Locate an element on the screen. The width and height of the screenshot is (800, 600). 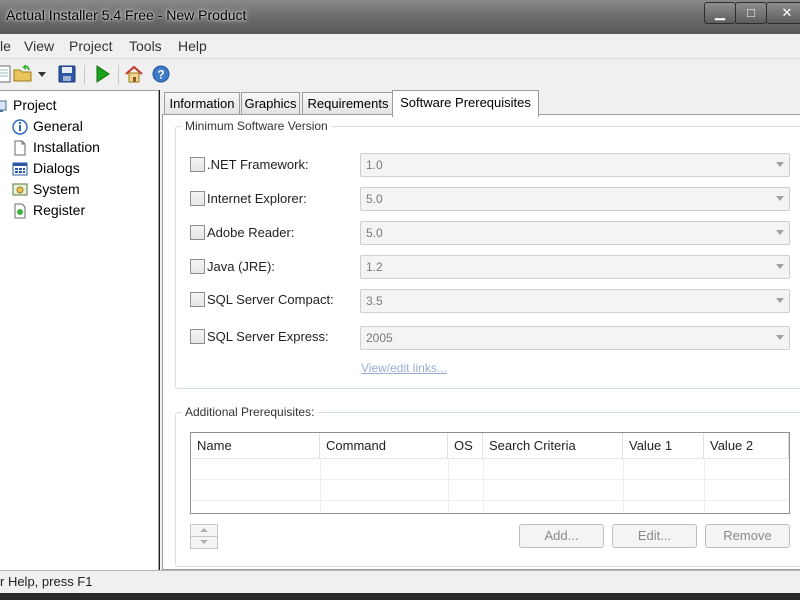
label-adobe: Adobe Reader: is located at coordinates (251, 232).